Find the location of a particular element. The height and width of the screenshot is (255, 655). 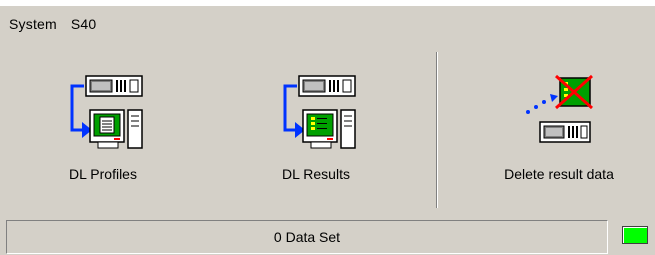

status-text: 0 Data Set is located at coordinates (307, 237).